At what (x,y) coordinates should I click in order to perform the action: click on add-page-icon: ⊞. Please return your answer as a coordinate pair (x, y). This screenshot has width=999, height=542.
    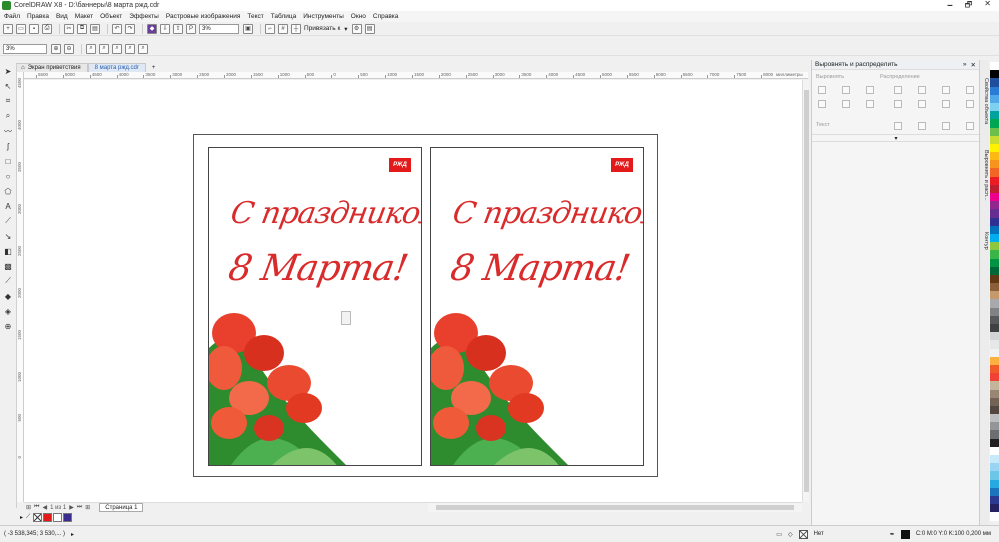
    Looking at the image, I should click on (87, 507).